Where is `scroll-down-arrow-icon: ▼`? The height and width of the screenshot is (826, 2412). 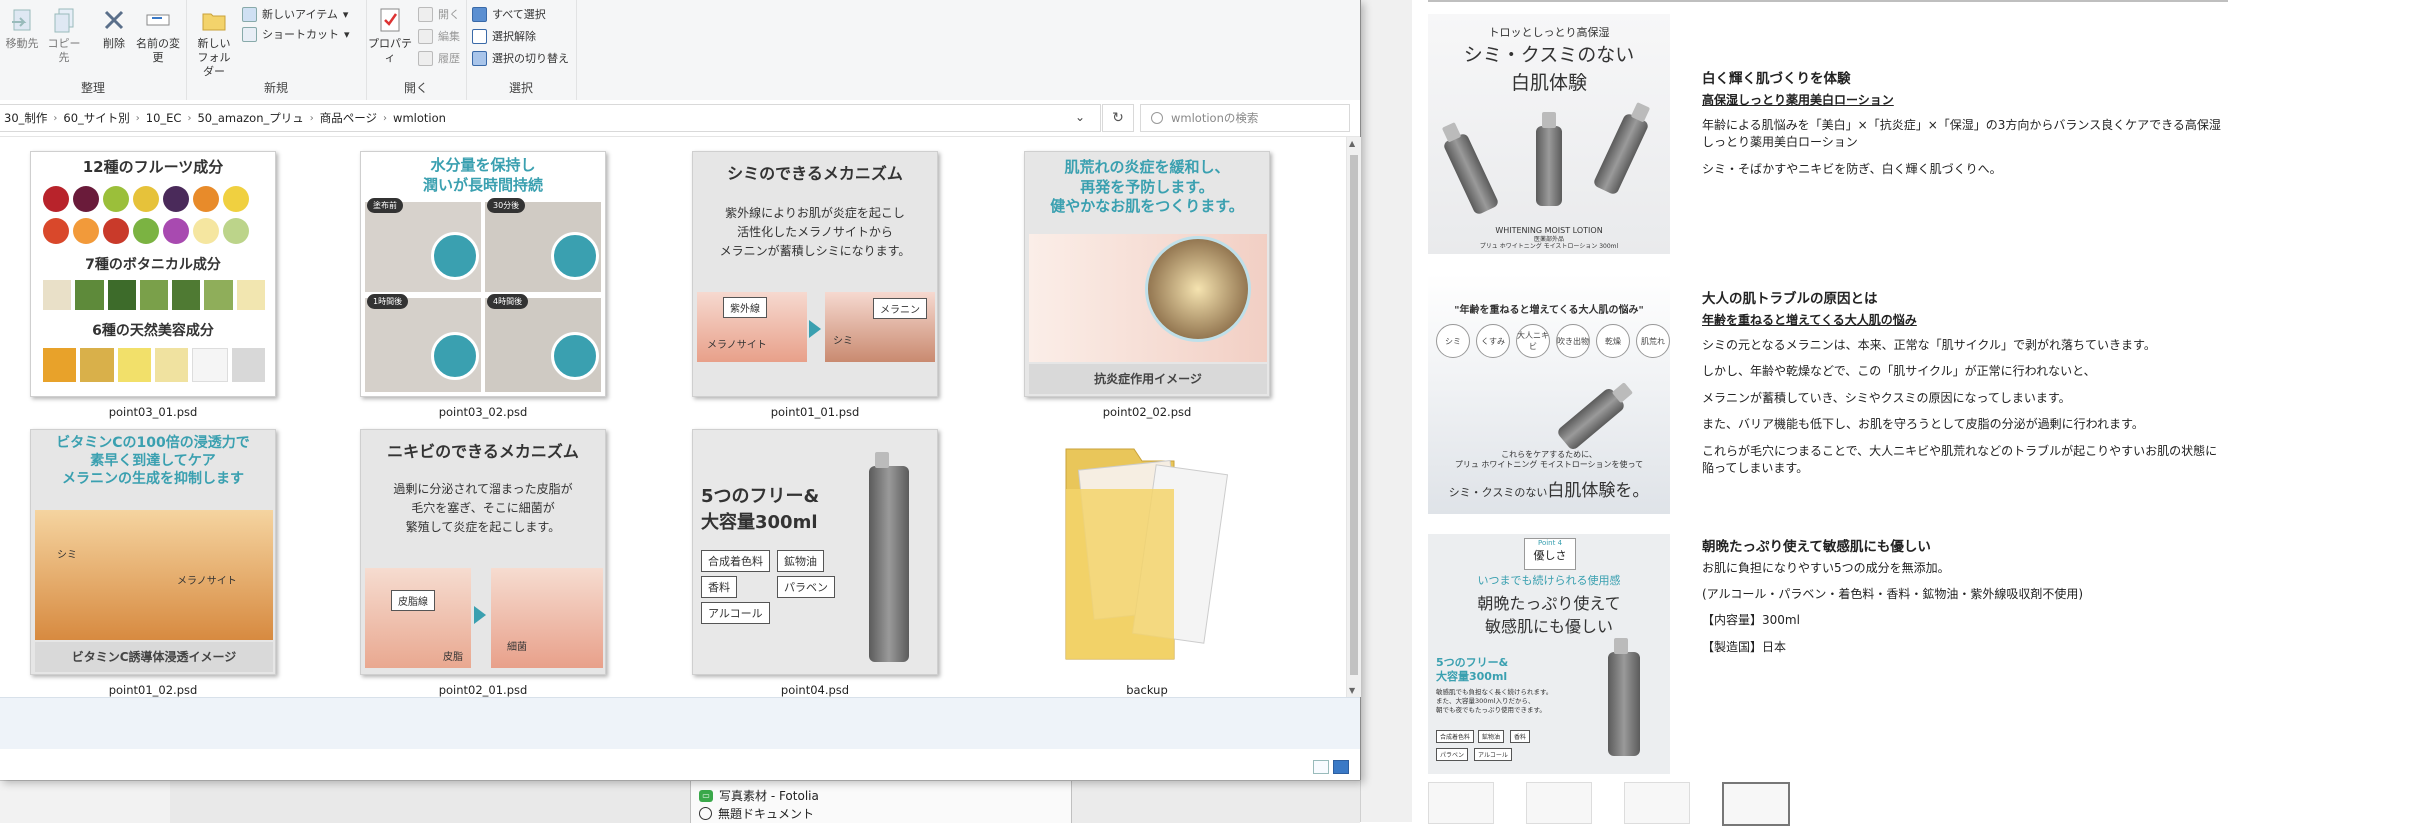
scroll-down-arrow-icon: ▼ is located at coordinates (1352, 690).